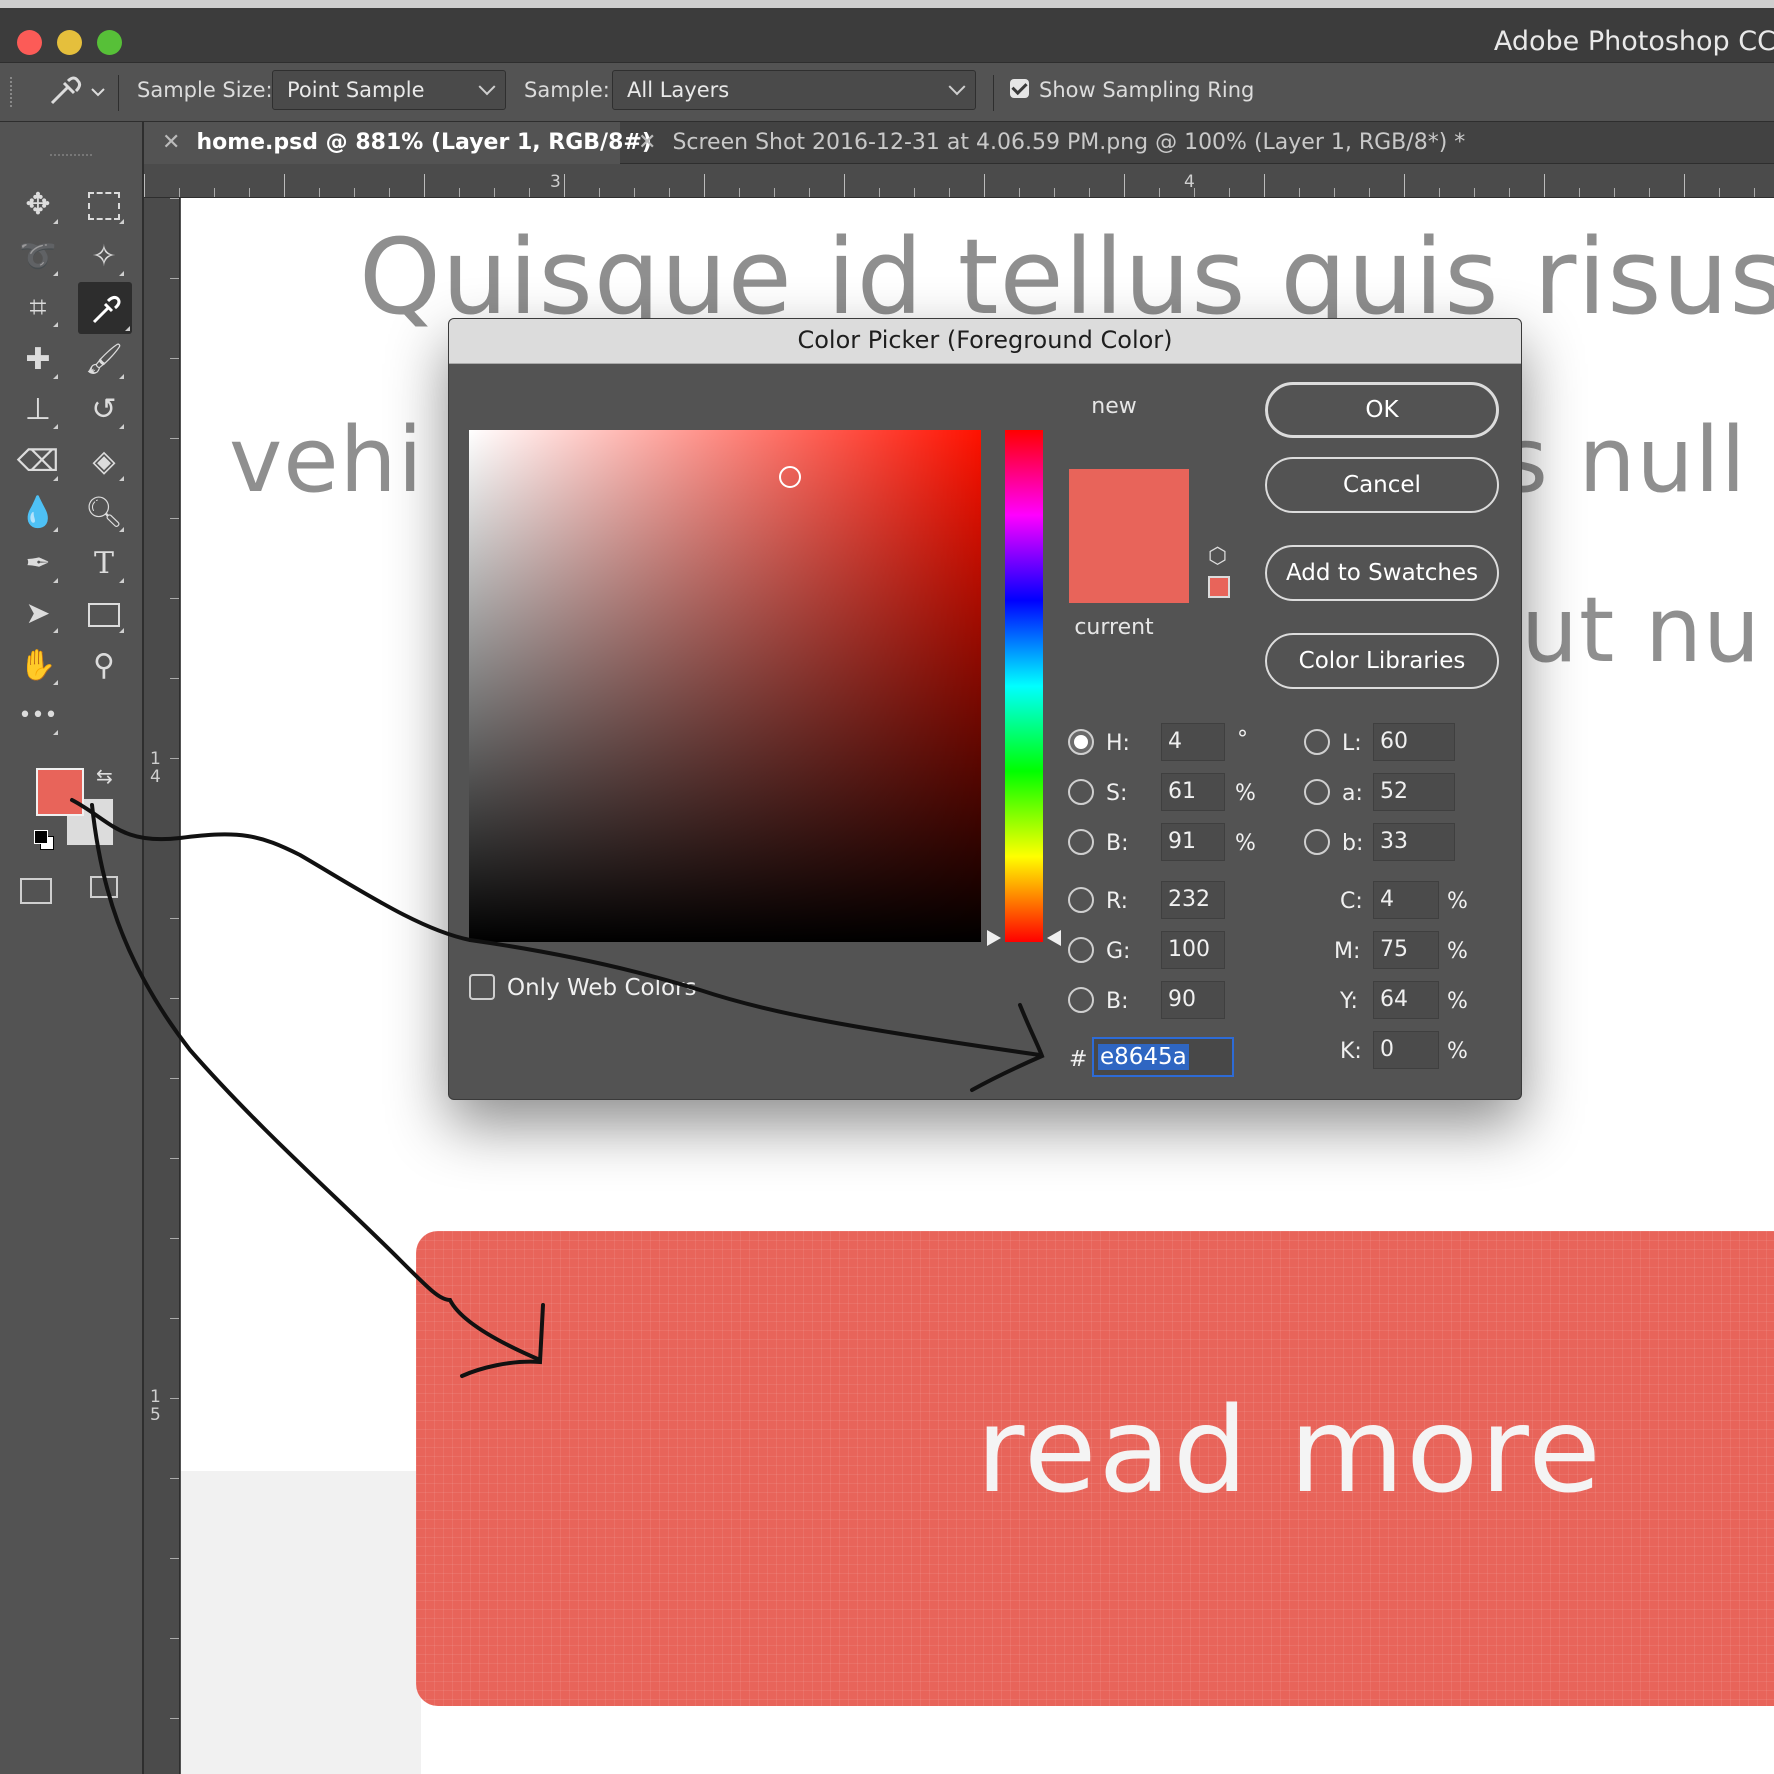  Describe the element at coordinates (356, 90) in the screenshot. I see `sample-size-value: Point Sample` at that location.